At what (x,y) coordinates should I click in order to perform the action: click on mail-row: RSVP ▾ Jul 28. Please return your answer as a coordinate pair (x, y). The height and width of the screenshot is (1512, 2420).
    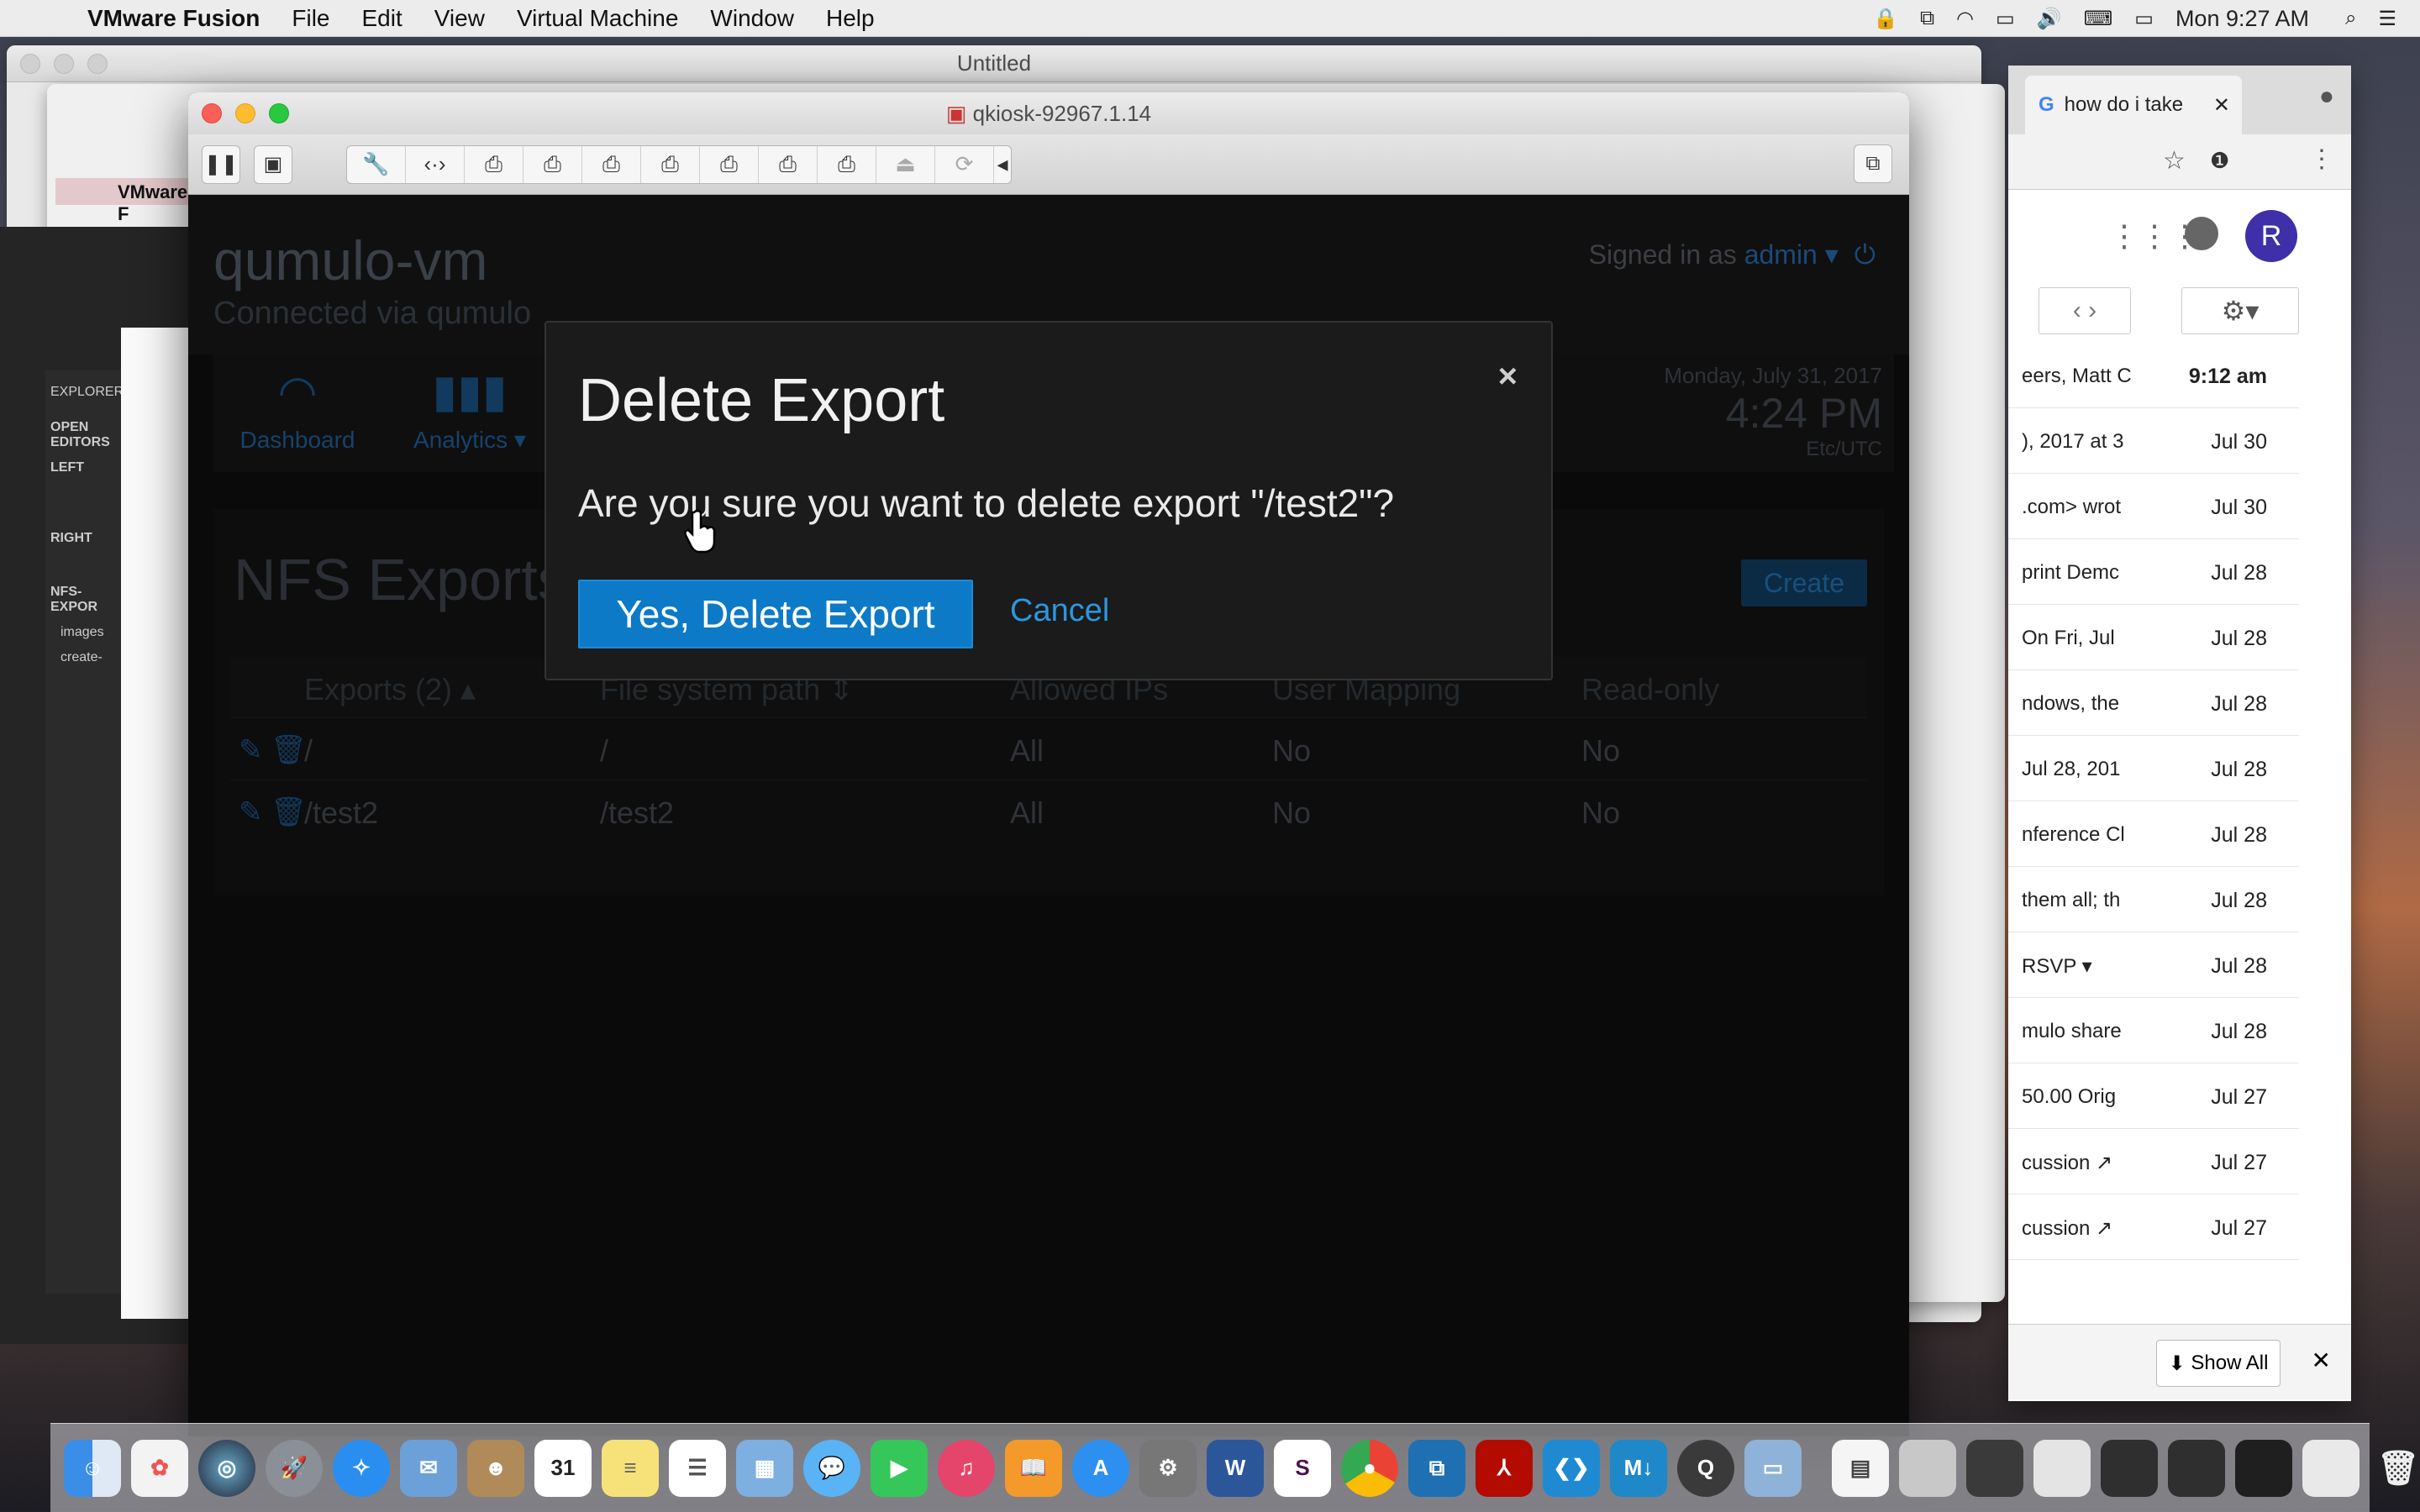
    Looking at the image, I should click on (2153, 965).